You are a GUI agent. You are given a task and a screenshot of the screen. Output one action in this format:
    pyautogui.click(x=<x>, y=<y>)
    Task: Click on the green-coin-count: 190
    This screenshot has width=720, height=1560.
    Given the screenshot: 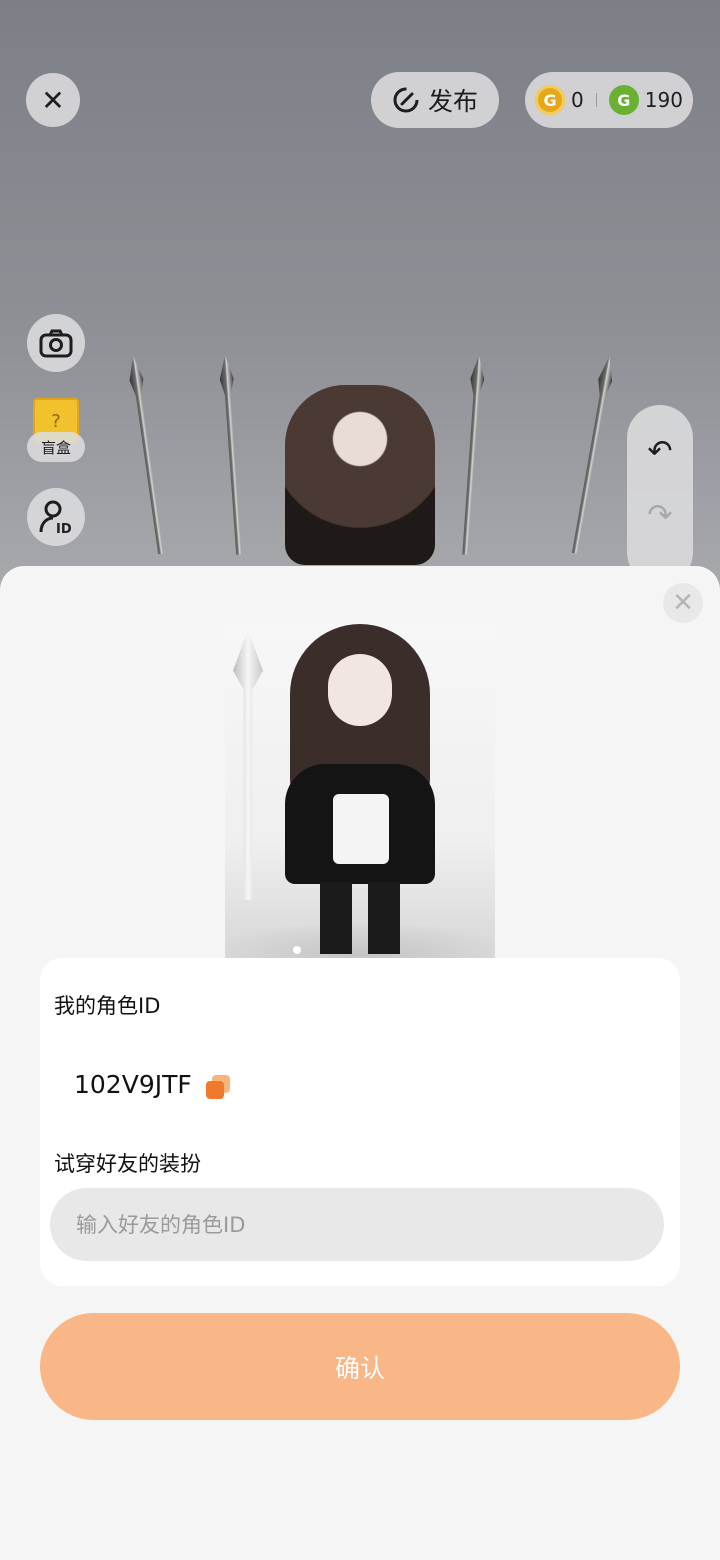 What is the action you would take?
    pyautogui.click(x=663, y=100)
    